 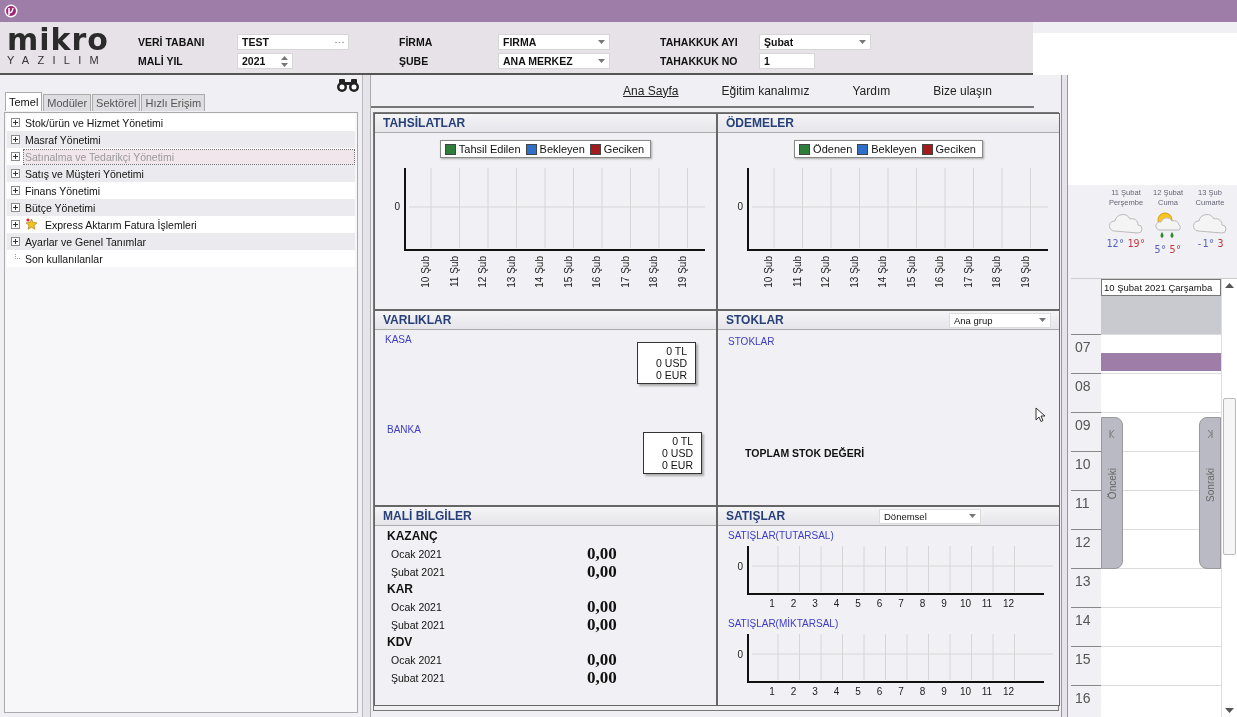 I want to click on first-icon, so click(x=1112, y=434).